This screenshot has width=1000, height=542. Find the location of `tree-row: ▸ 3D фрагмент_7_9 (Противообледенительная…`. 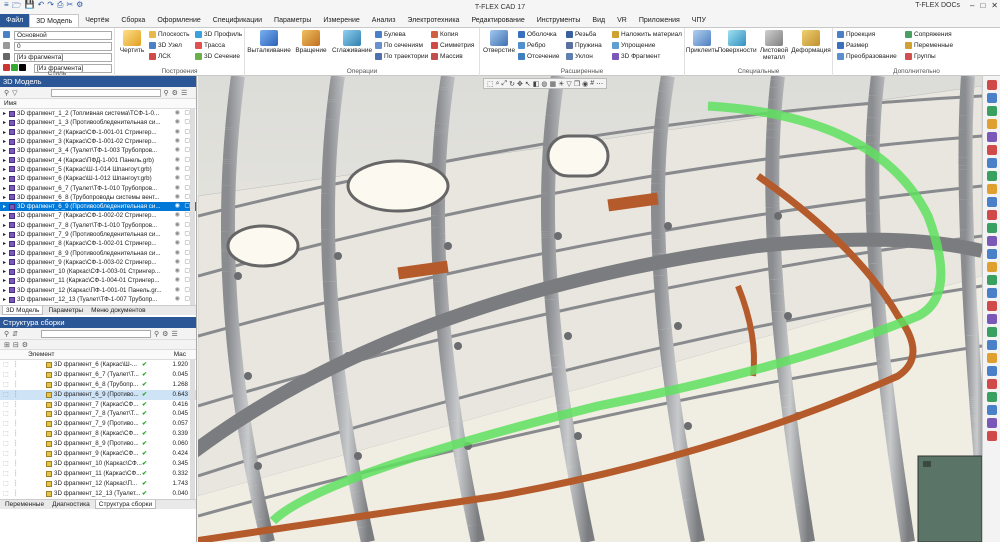

tree-row: ▸ 3D фрагмент_7_9 (Противообледенительная… is located at coordinates (98, 234).